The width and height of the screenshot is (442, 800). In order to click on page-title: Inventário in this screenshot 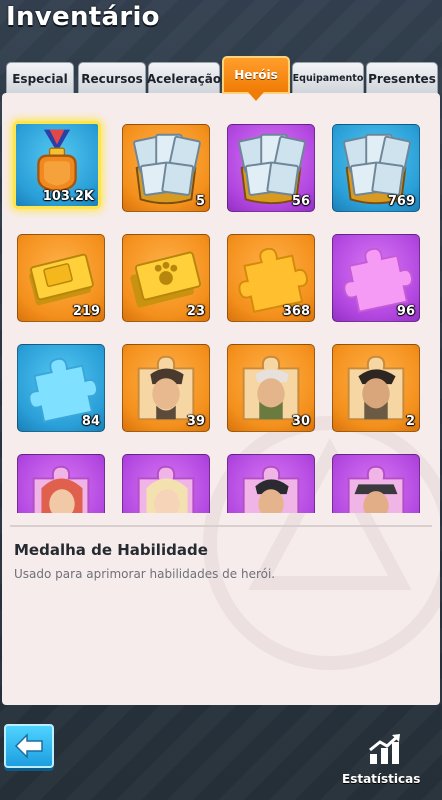, I will do `click(83, 17)`.